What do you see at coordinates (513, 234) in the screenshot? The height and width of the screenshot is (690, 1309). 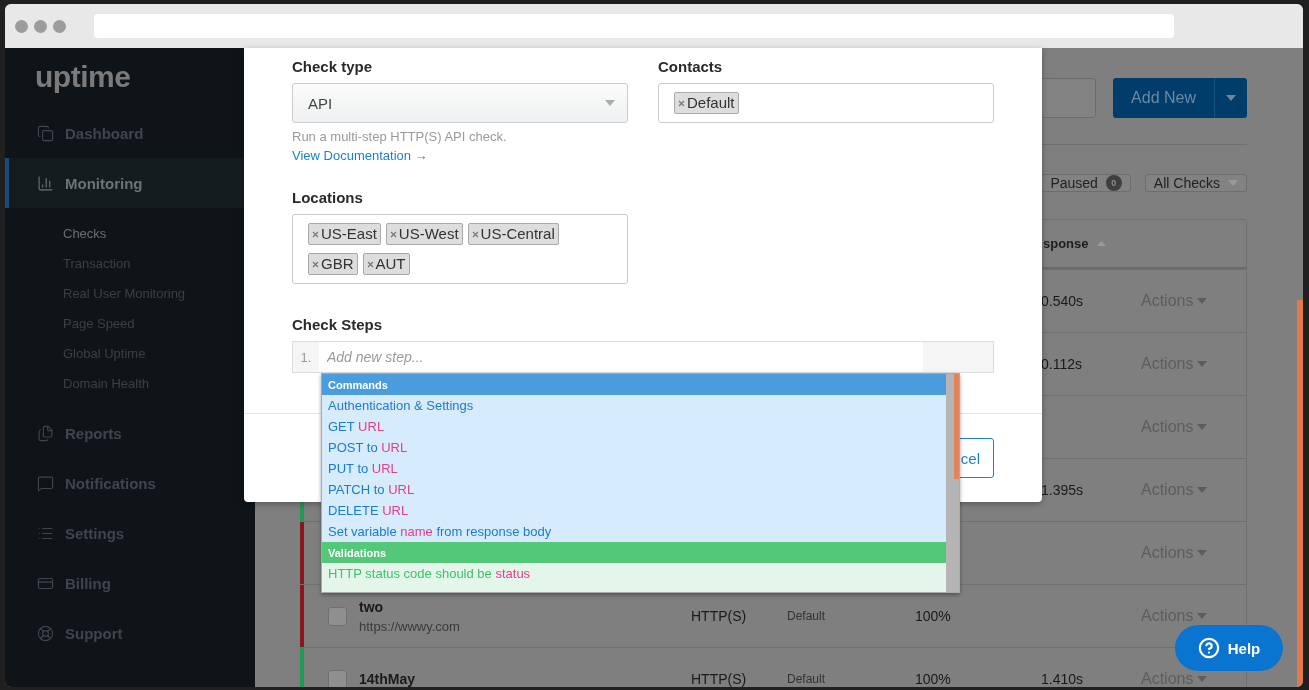 I see `location-tag: US-Central` at bounding box center [513, 234].